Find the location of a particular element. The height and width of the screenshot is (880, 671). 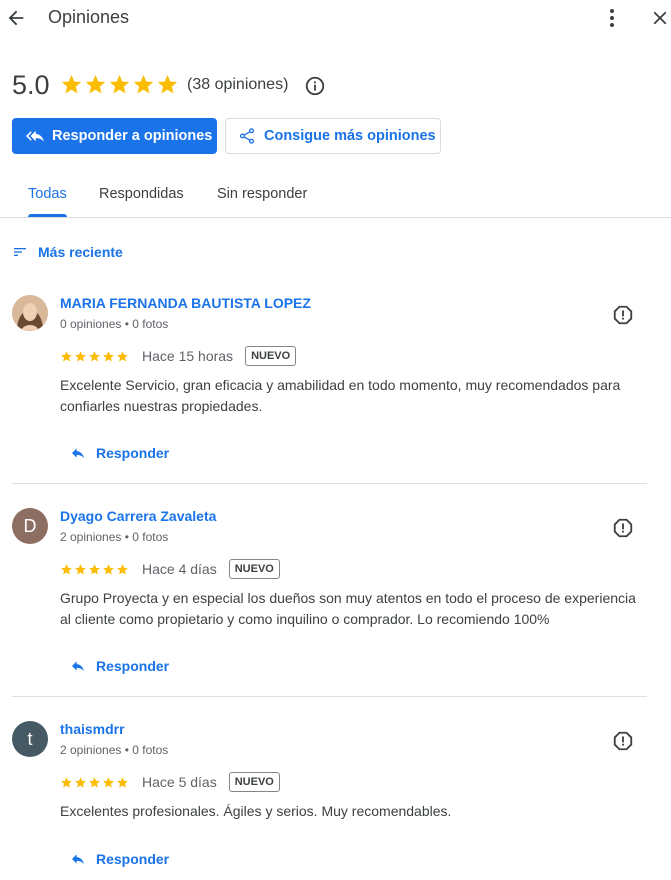

user-photo-icon is located at coordinates (30, 313).